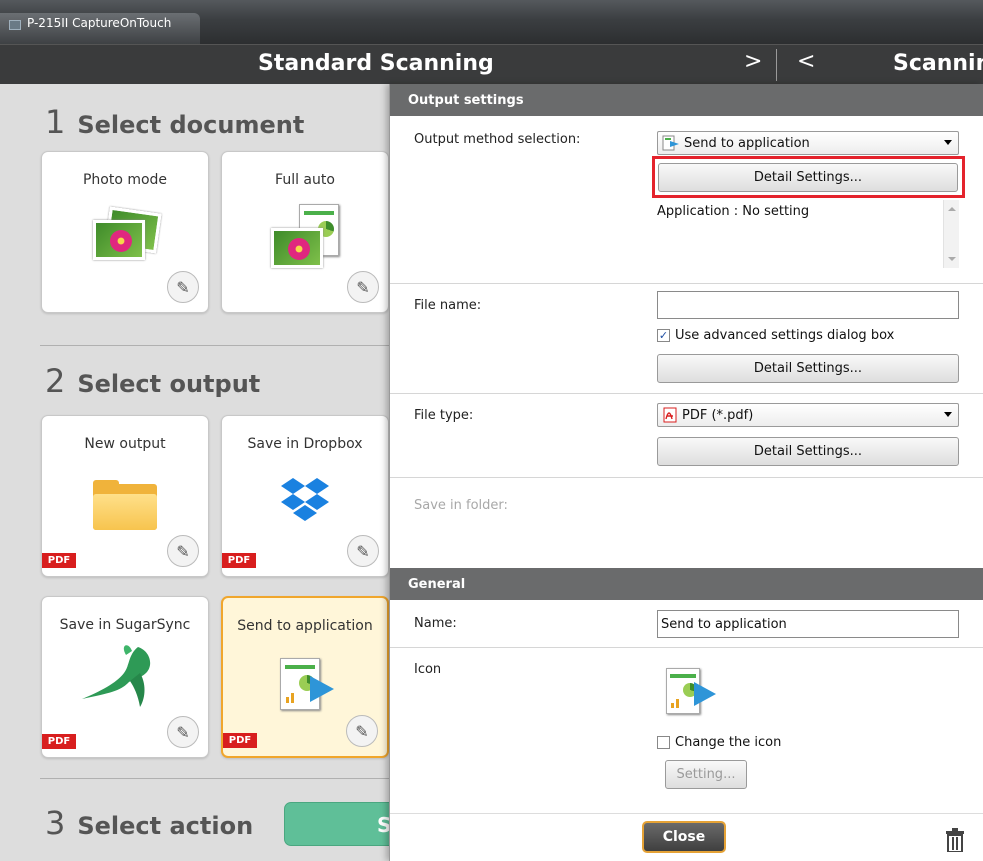  What do you see at coordinates (305, 503) in the screenshot?
I see `dropbox-icon` at bounding box center [305, 503].